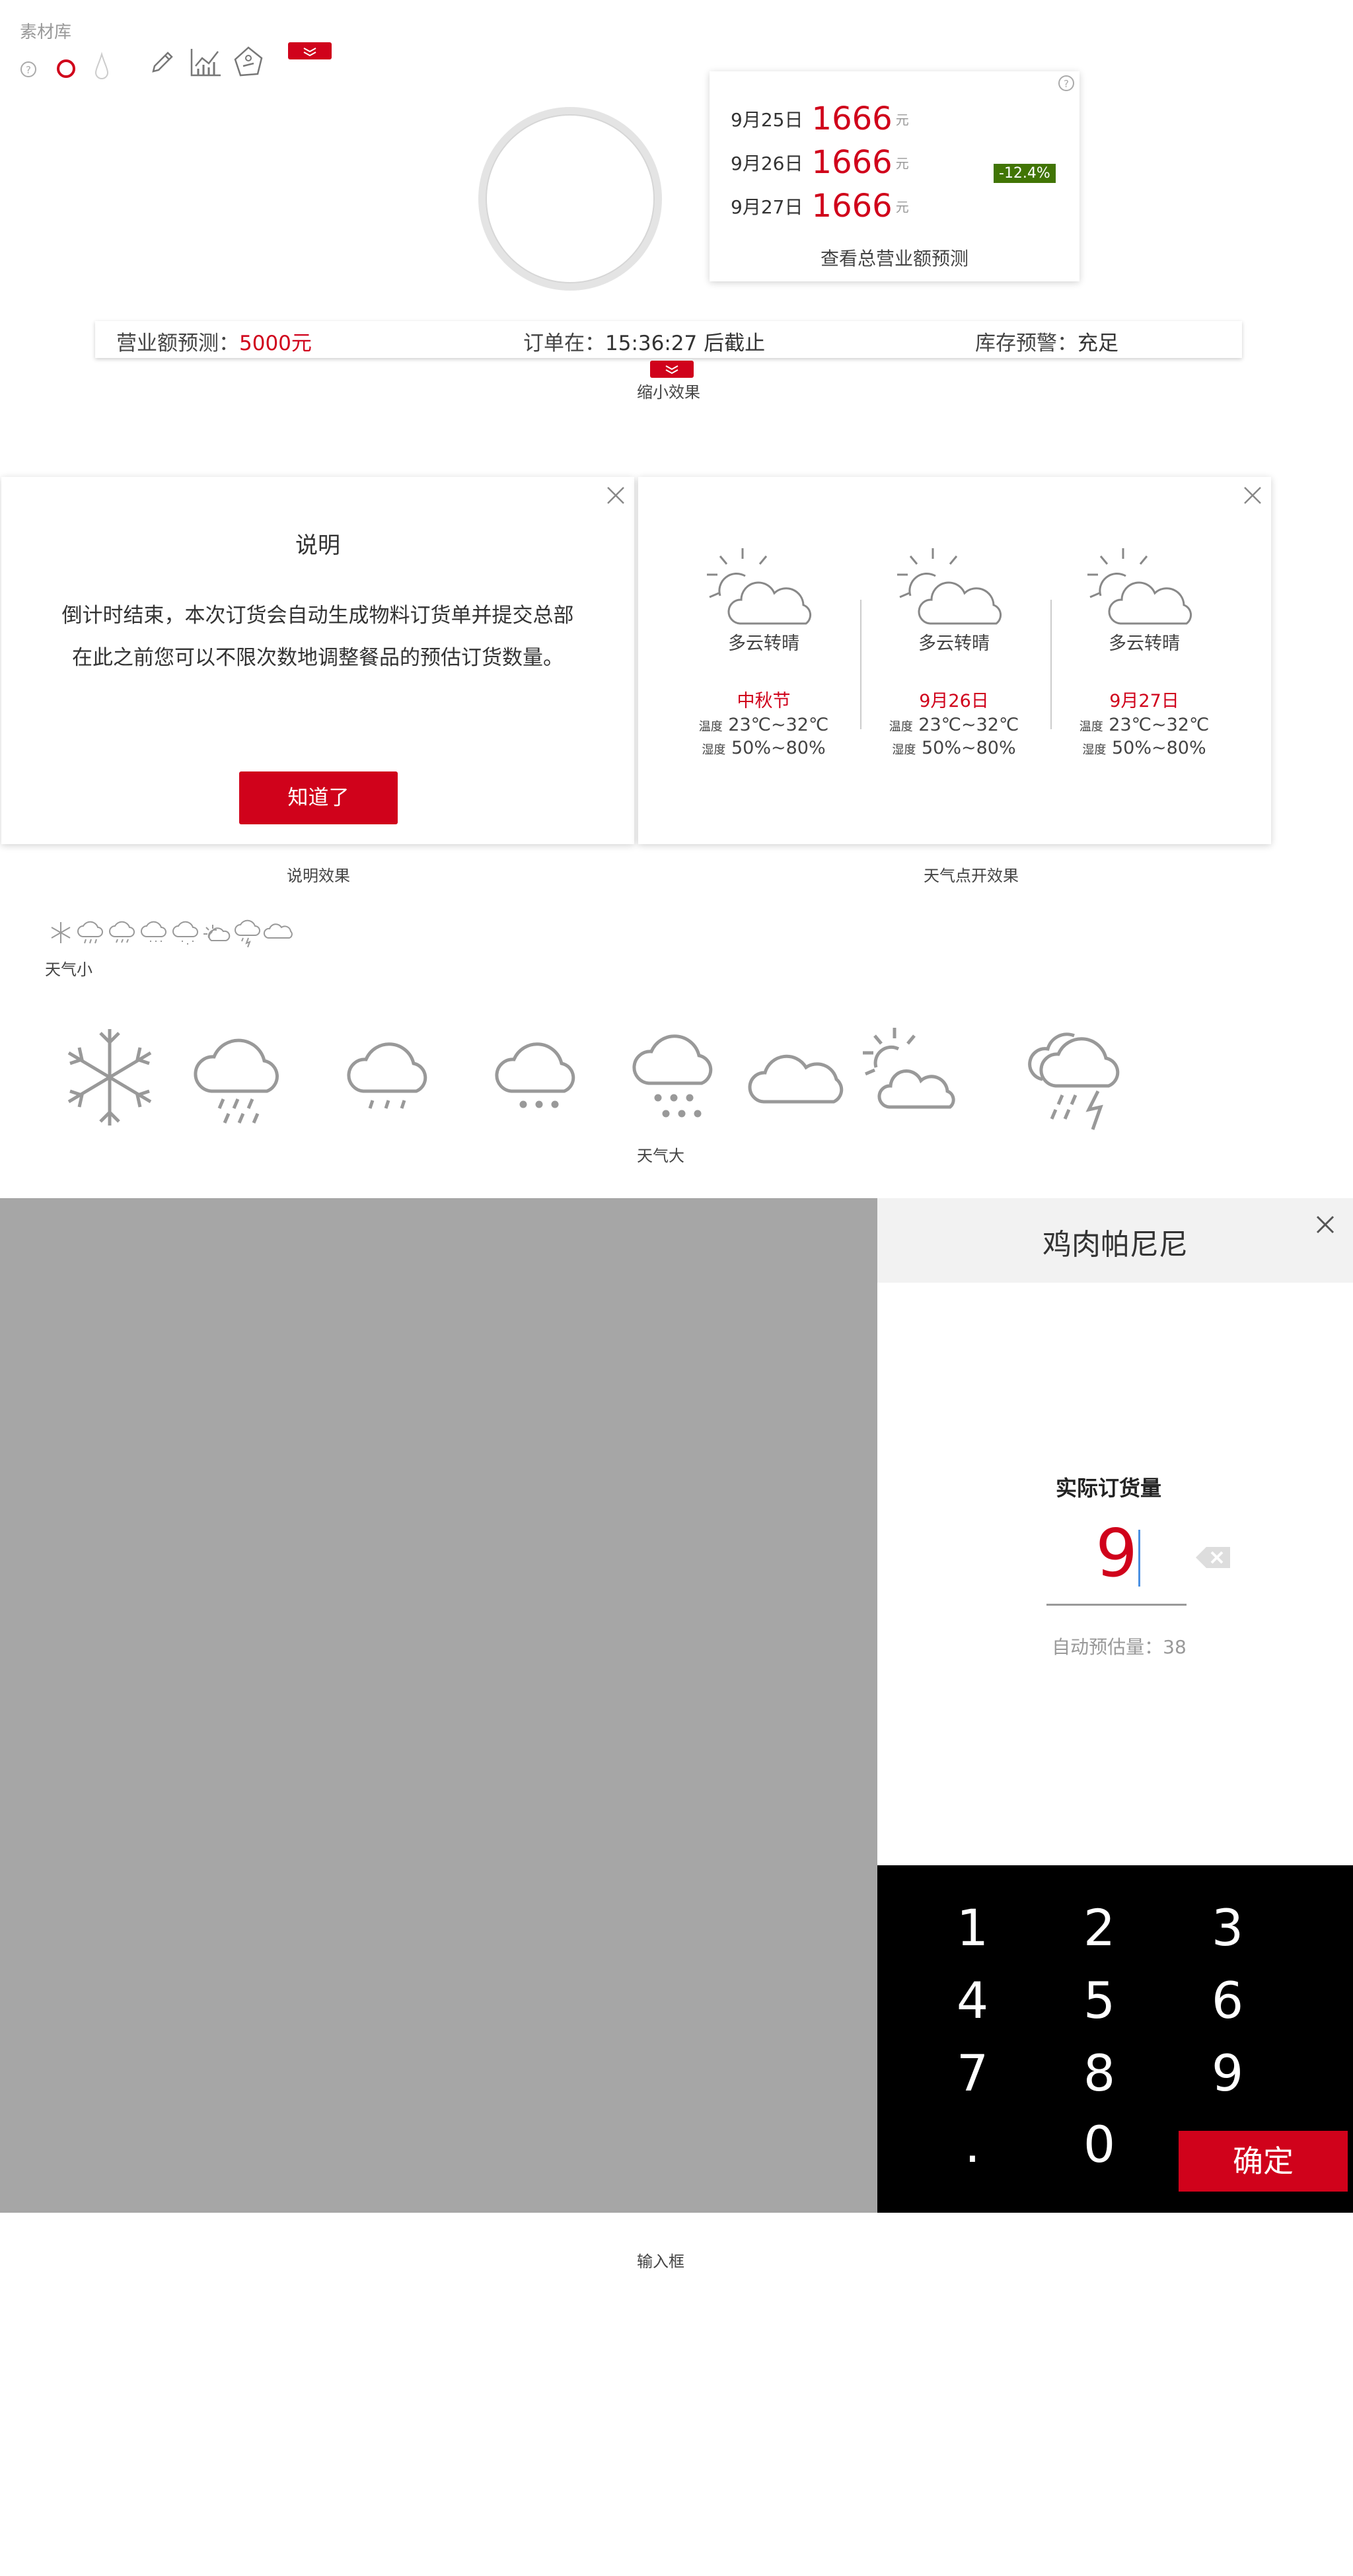 The image size is (1353, 2576). What do you see at coordinates (162, 62) in the screenshot?
I see `pencil-icon` at bounding box center [162, 62].